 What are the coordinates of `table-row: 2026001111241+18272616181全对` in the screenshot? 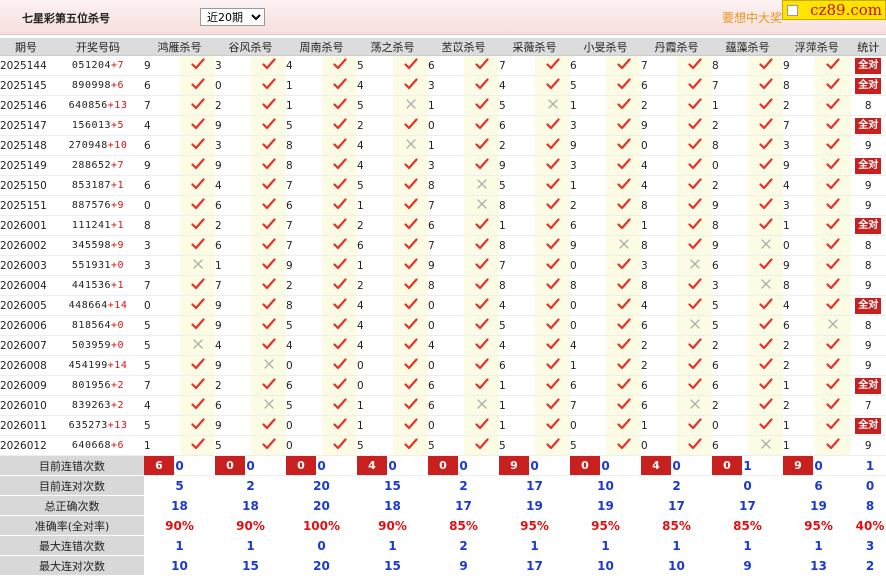 It's located at (443, 226).